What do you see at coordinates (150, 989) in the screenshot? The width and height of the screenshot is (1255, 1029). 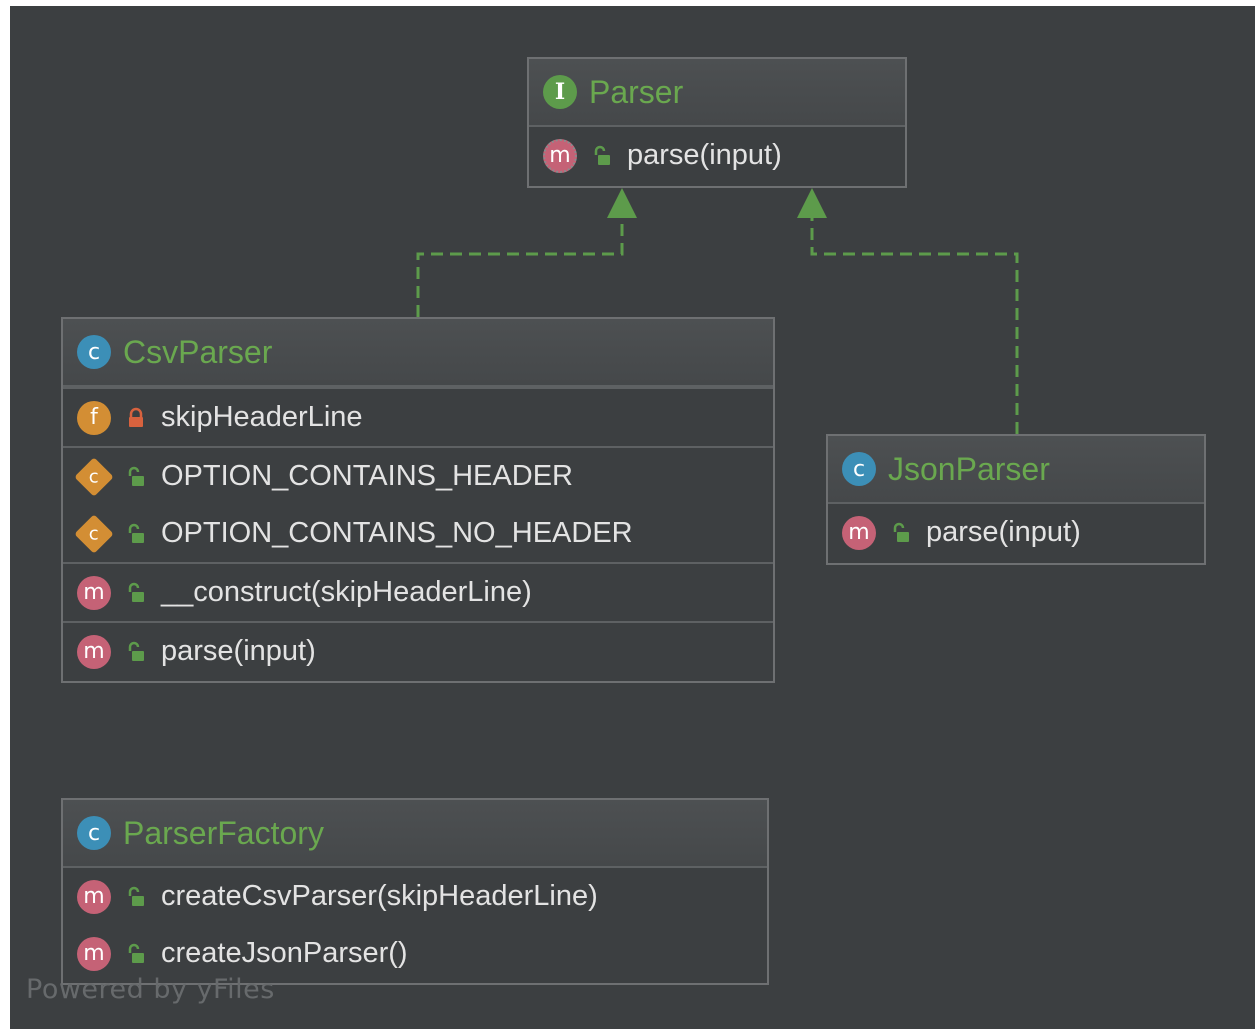 I see `yfiles-watermark: Powered by yFiles` at bounding box center [150, 989].